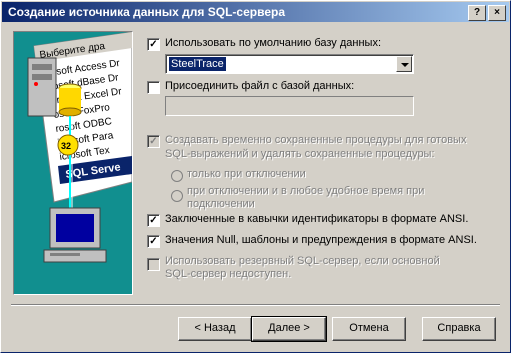 This screenshot has height=353, width=511. Describe the element at coordinates (459, 329) in the screenshot. I see `help-button: Справка` at that location.